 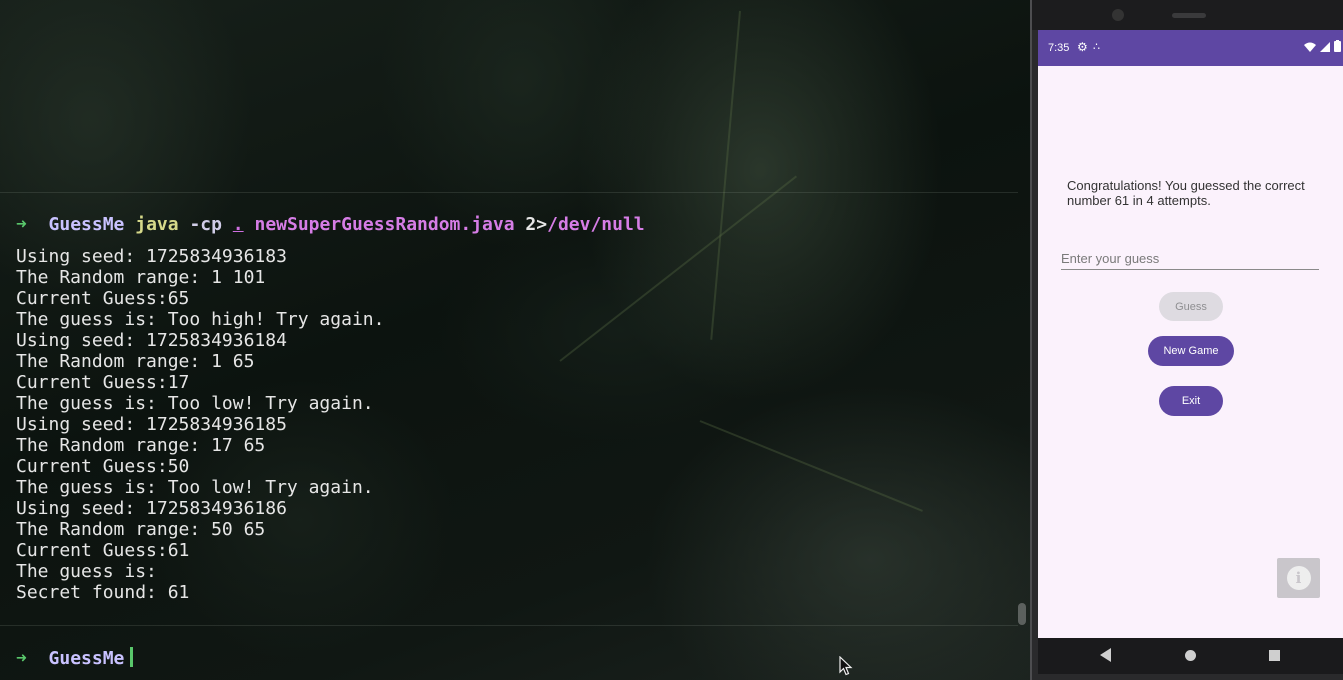 I want to click on output-line: The Random range: 1 101, so click(x=141, y=277).